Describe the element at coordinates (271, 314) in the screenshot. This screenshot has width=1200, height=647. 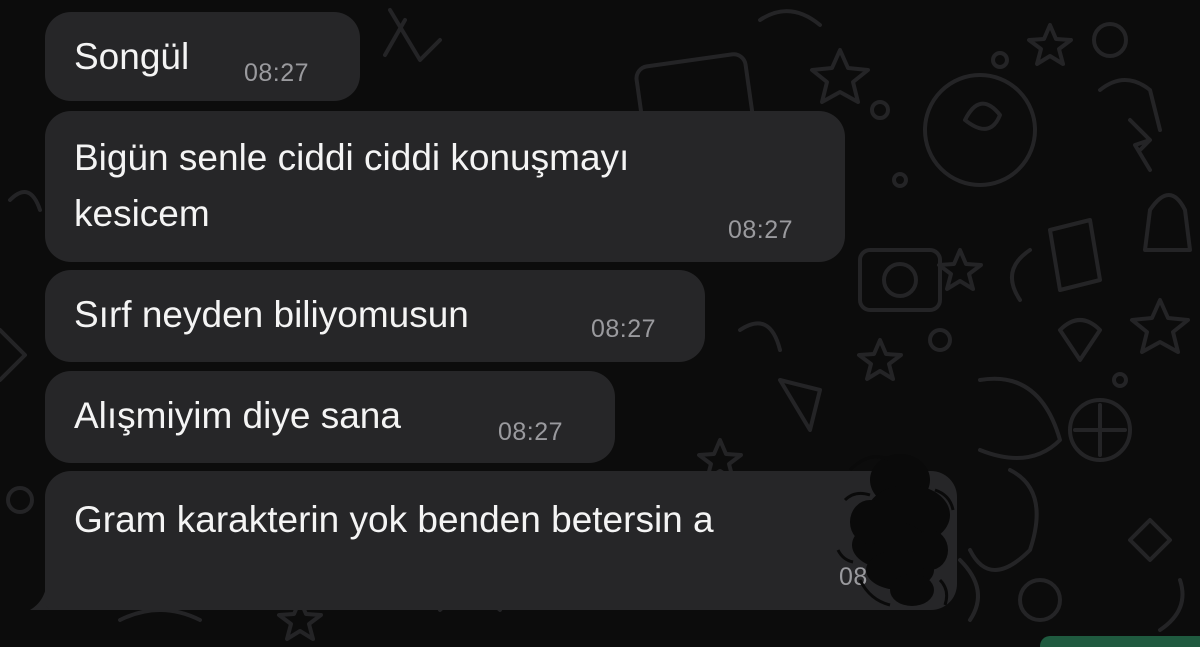
I see `message-text: Sırf neyden biliyomusun` at that location.